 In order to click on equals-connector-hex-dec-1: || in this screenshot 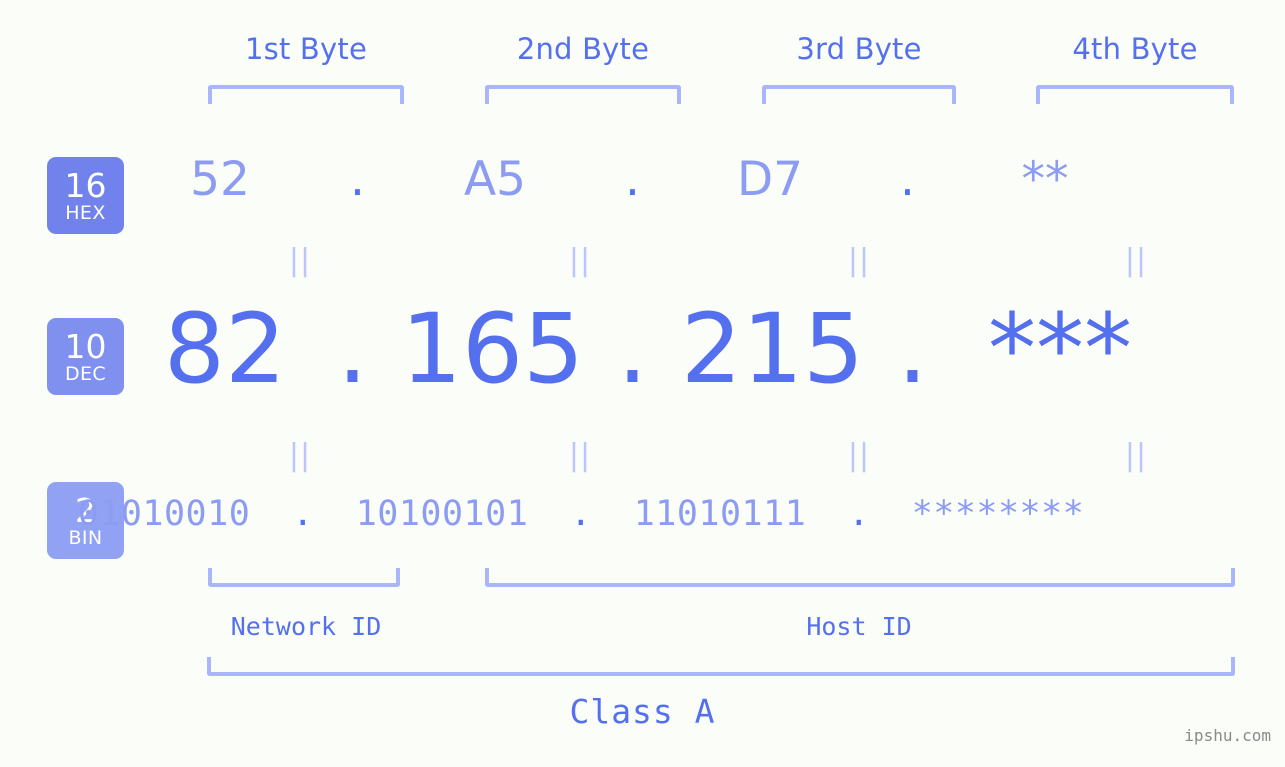, I will do `click(300, 260)`.